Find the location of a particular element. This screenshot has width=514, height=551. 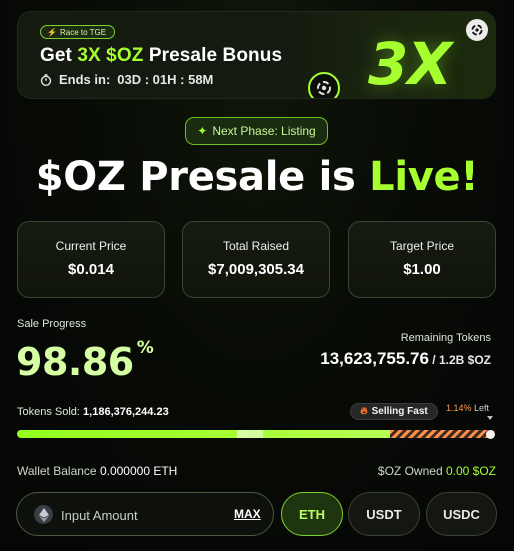

sparkle-icon: ✦ is located at coordinates (202, 131).